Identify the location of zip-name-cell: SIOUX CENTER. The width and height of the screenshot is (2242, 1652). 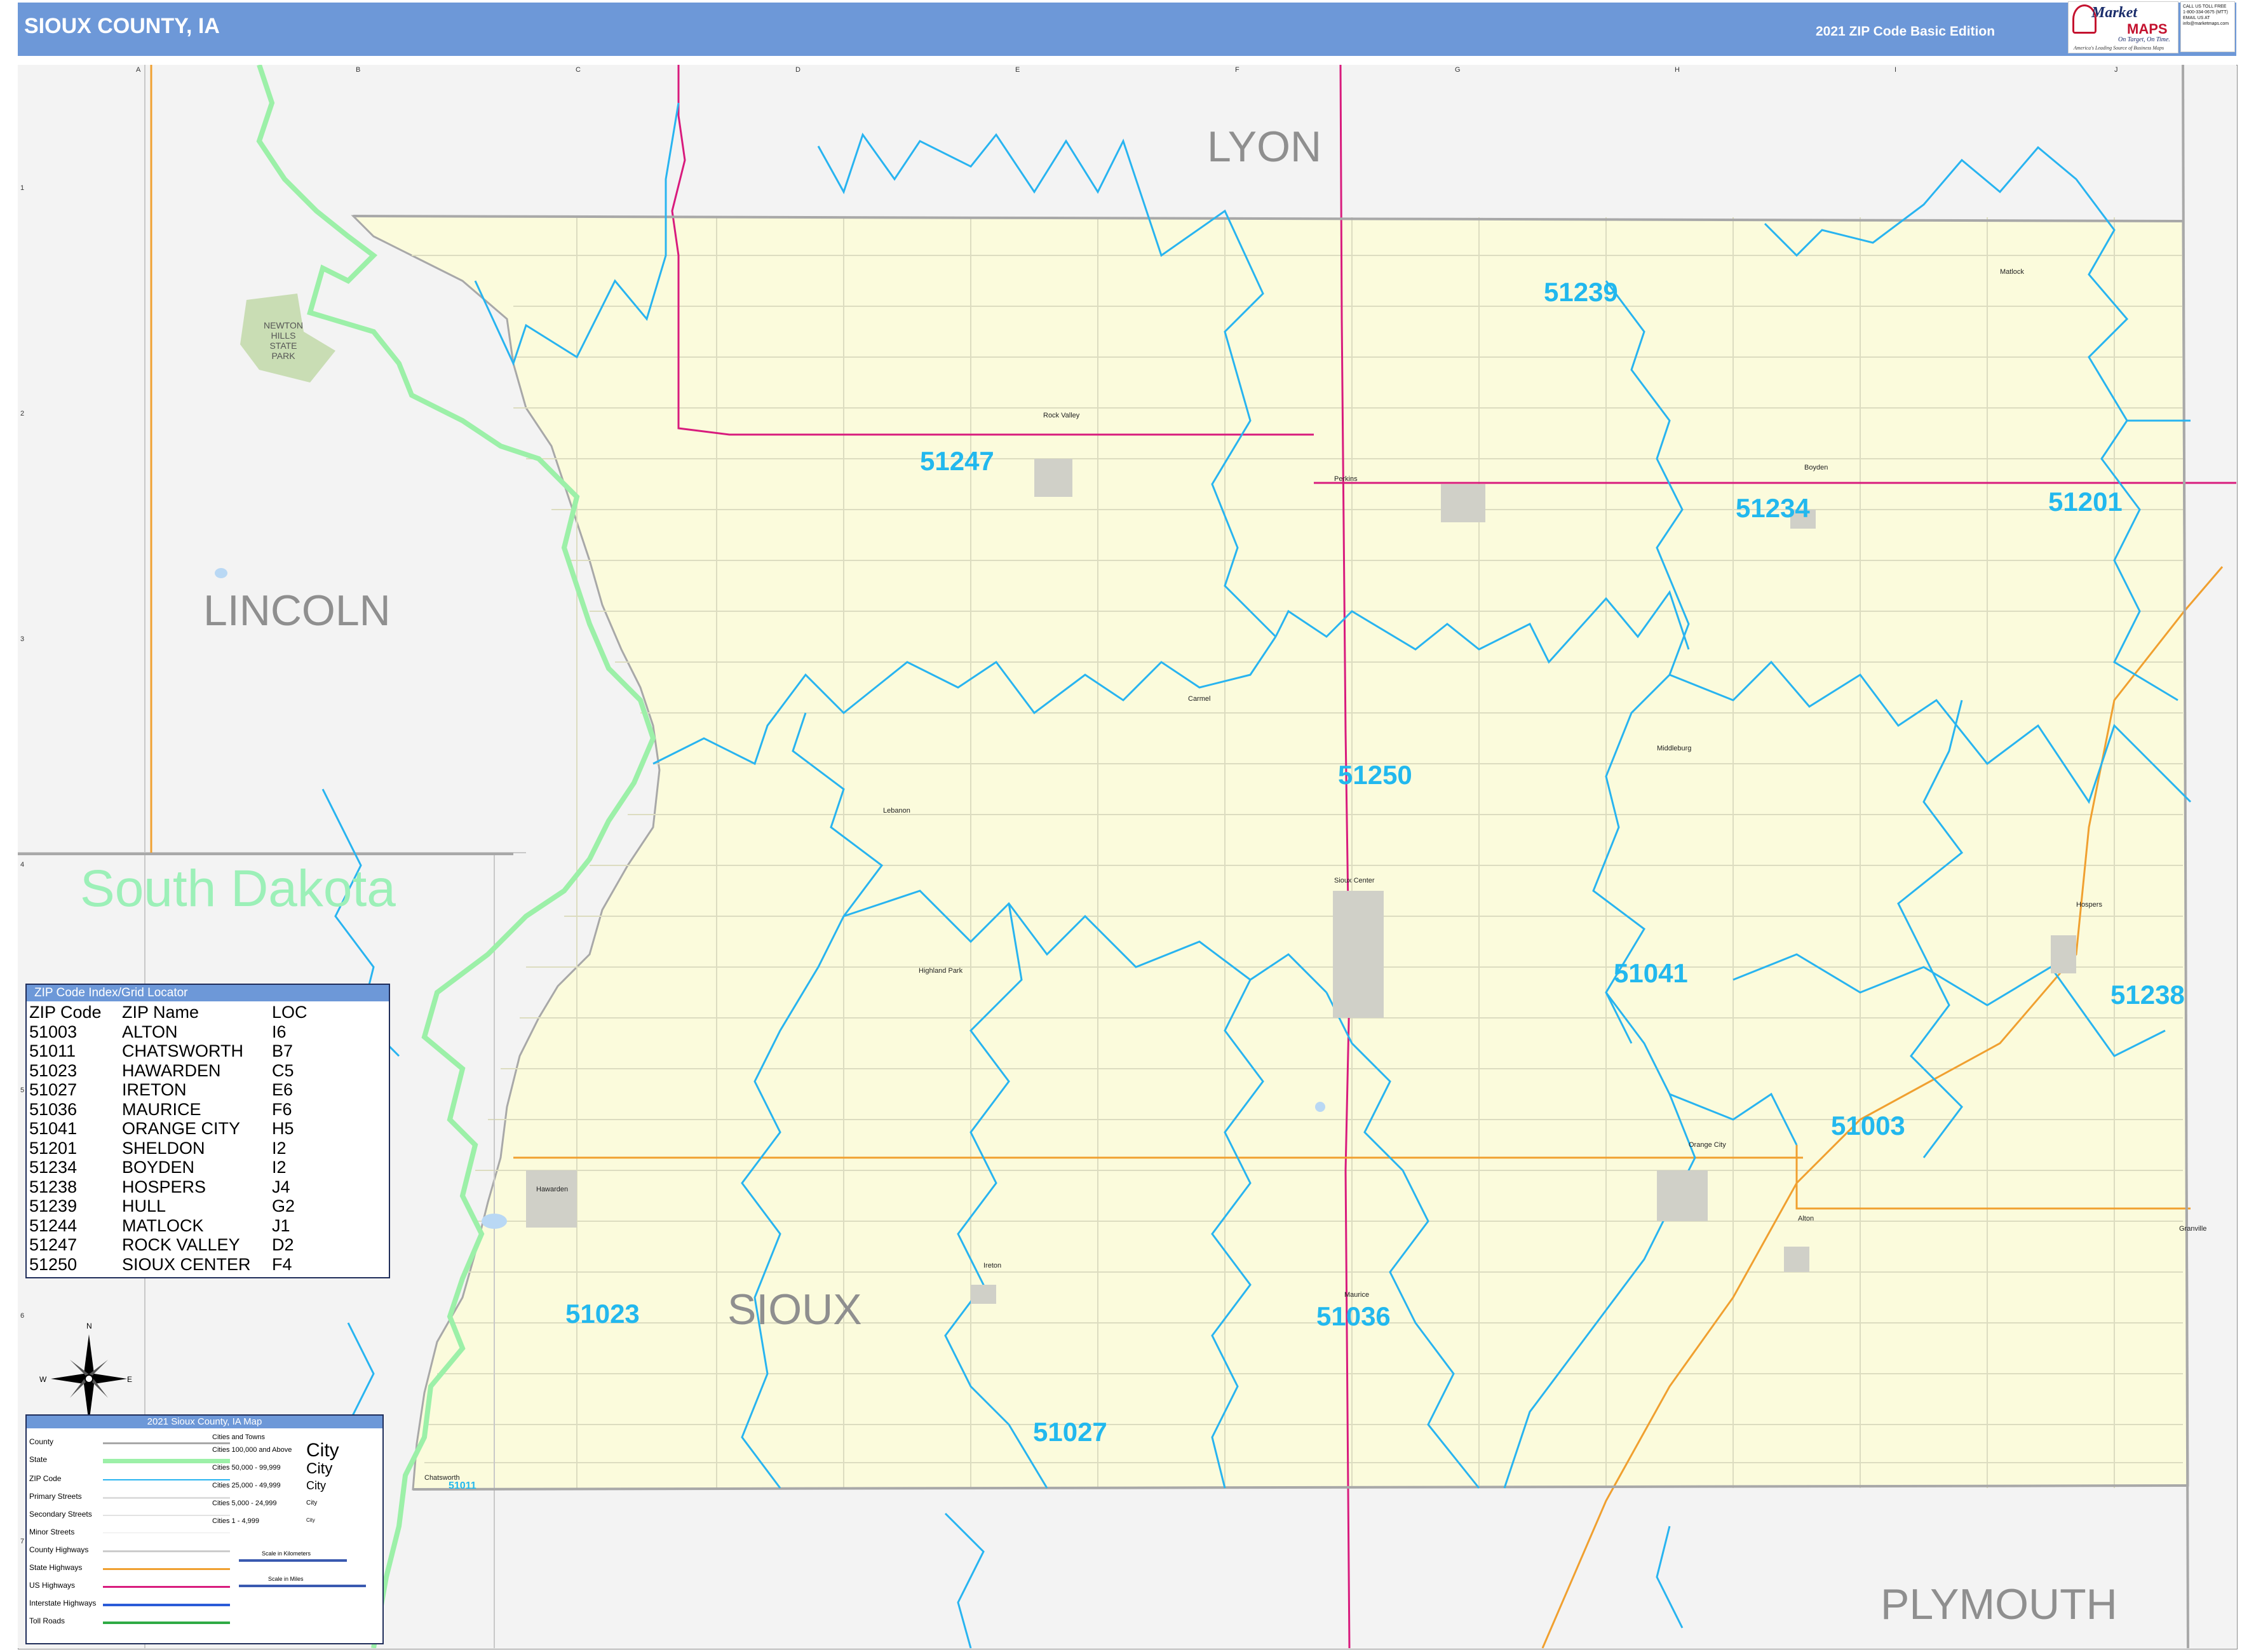
(186, 1264).